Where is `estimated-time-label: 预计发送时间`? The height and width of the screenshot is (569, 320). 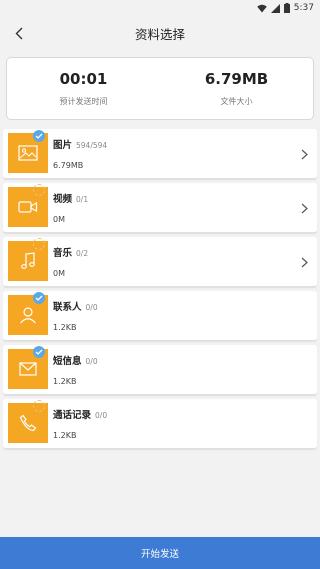 estimated-time-label: 预计发送时间 is located at coordinates (83, 101).